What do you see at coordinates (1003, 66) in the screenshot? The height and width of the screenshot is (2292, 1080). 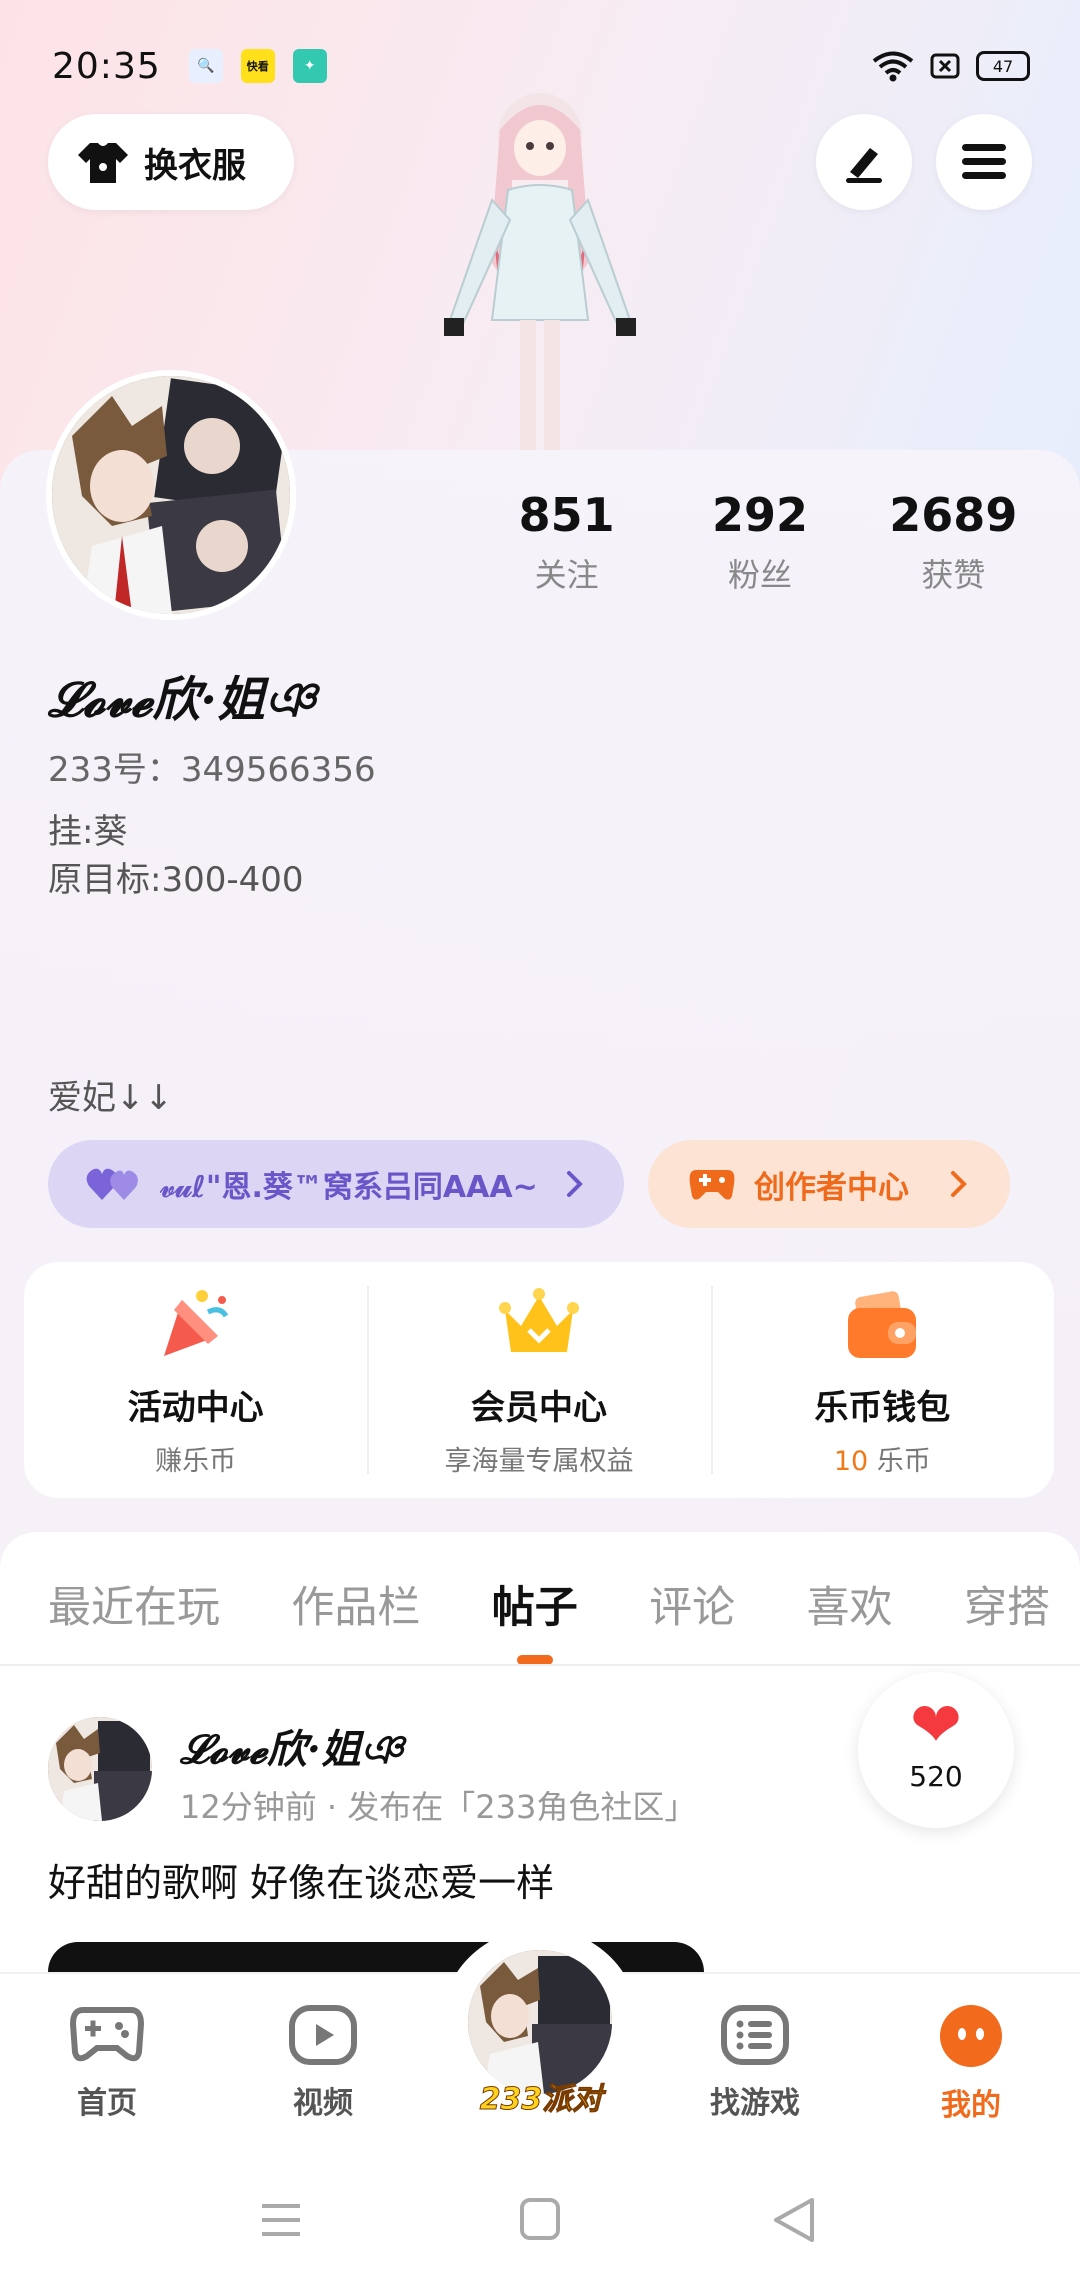 I see `battery-indicator: 47` at bounding box center [1003, 66].